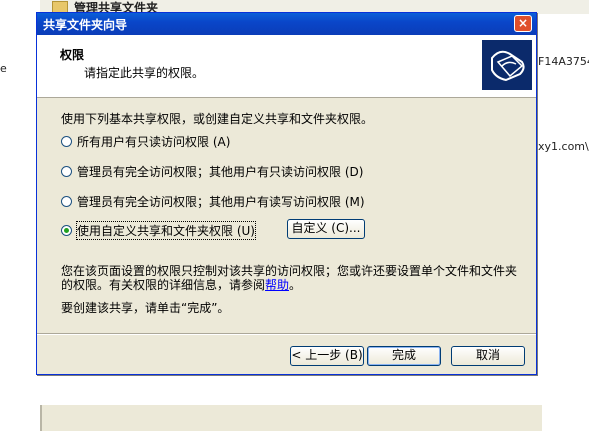 This screenshot has height=431, width=589. I want to click on option-label: 管理员有完全访问权限；其他用户有读写访问权限 (M), so click(221, 201).